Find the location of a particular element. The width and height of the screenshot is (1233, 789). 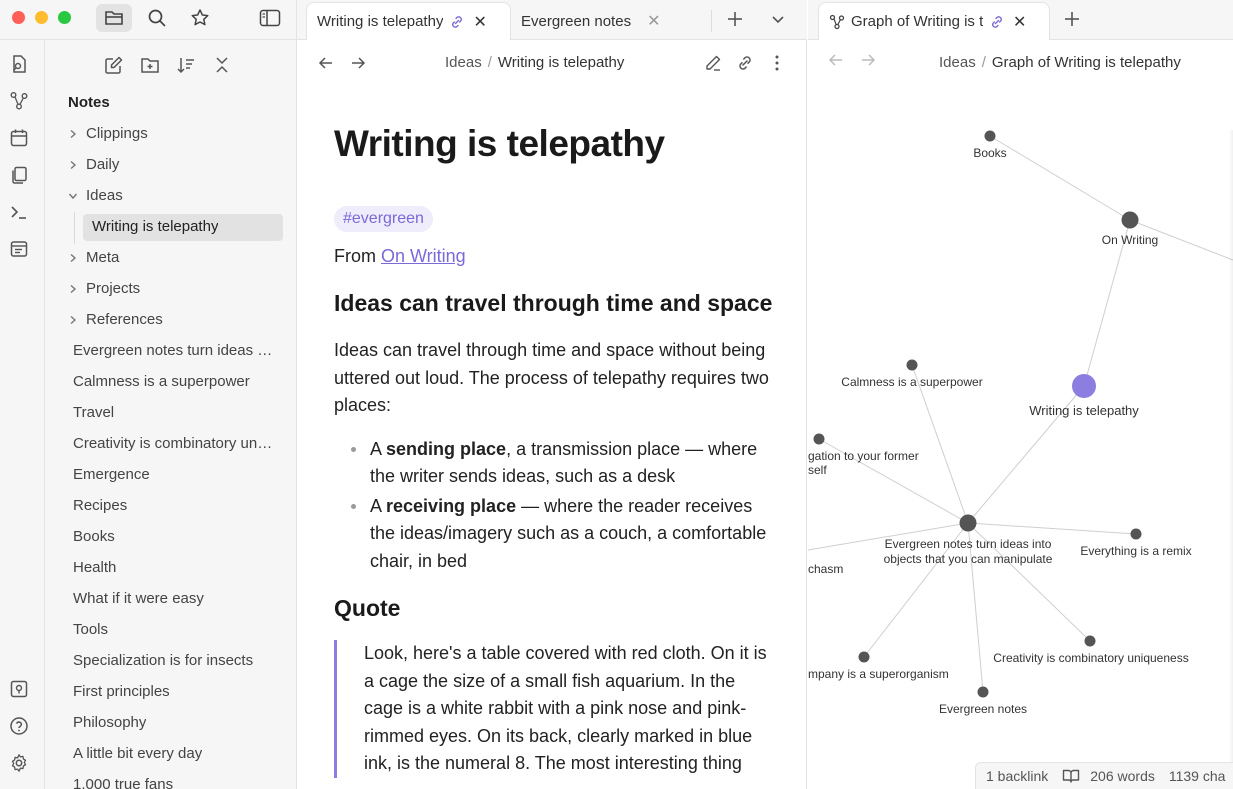

templates-button is located at coordinates (19, 175).